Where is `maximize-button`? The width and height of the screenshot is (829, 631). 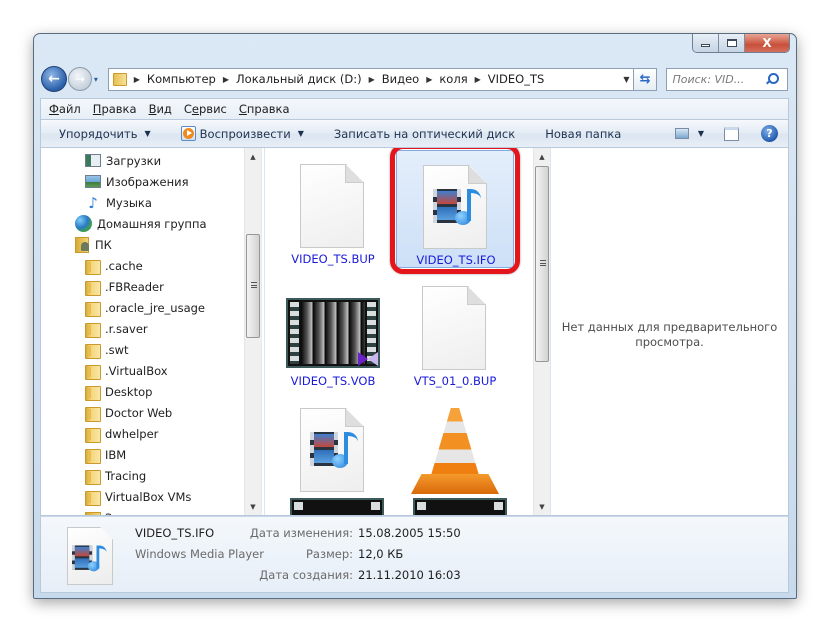 maximize-button is located at coordinates (732, 43).